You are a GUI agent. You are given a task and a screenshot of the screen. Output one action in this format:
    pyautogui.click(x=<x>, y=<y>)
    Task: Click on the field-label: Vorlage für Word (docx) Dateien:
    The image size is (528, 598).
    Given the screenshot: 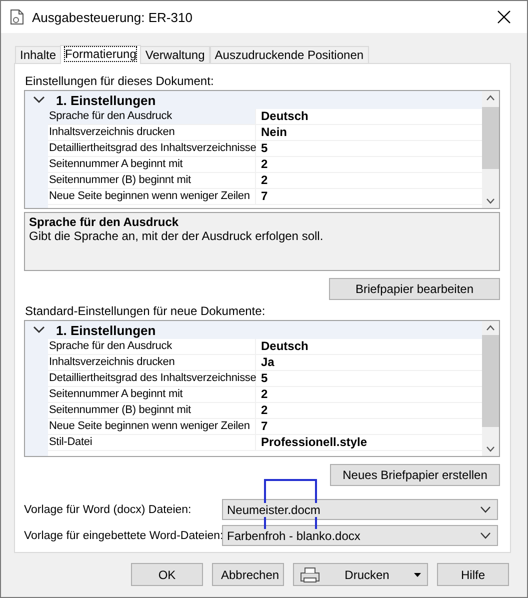 What is the action you would take?
    pyautogui.click(x=108, y=510)
    